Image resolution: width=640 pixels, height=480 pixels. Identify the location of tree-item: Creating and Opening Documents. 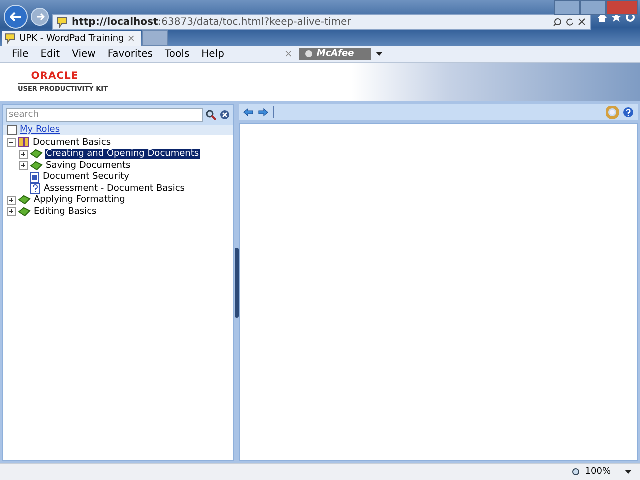
(122, 154).